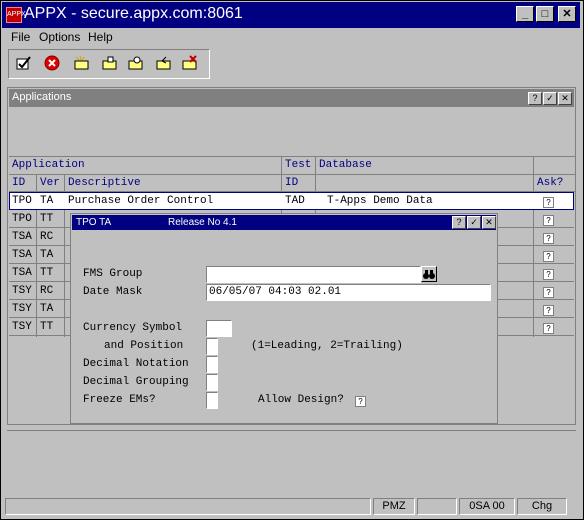 This screenshot has width=584, height=520. Describe the element at coordinates (345, 165) in the screenshot. I see `header-database: Database` at that location.